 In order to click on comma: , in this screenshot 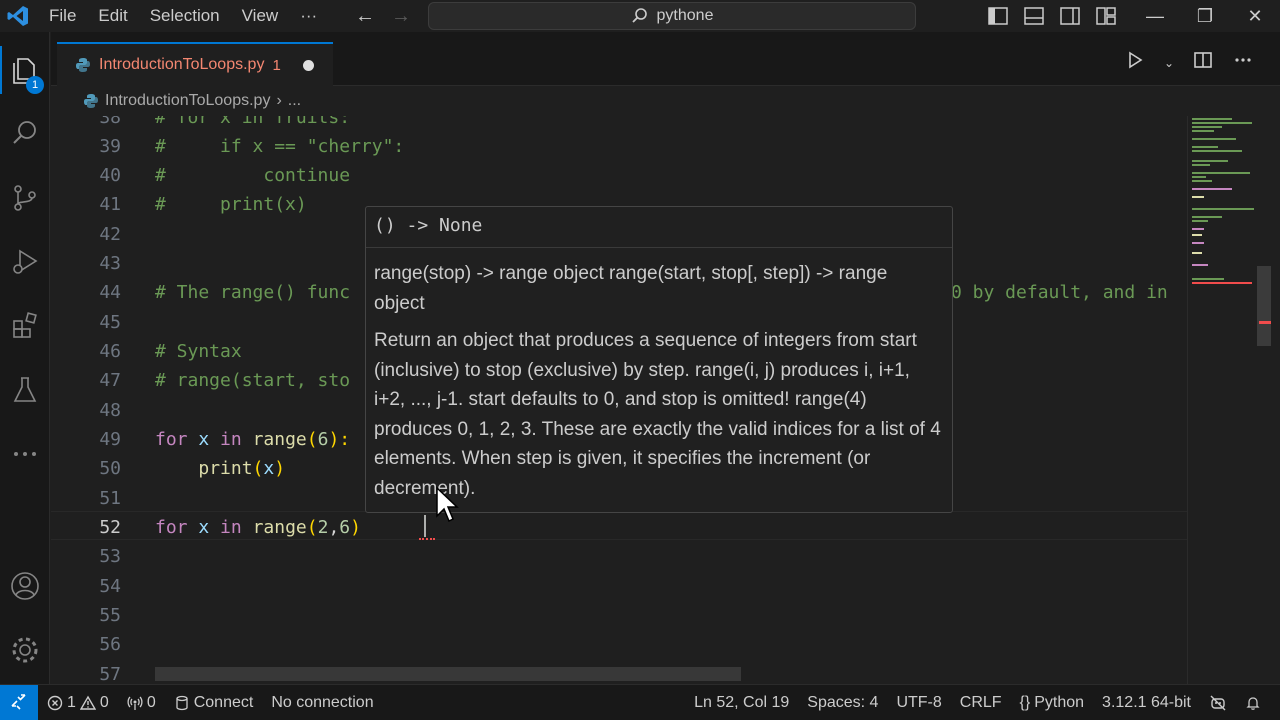, I will do `click(334, 527)`.